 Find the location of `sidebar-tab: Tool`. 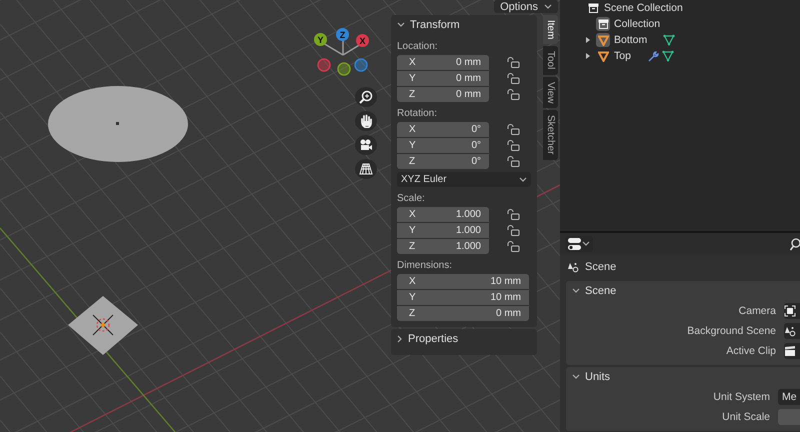

sidebar-tab: Tool is located at coordinates (550, 60).